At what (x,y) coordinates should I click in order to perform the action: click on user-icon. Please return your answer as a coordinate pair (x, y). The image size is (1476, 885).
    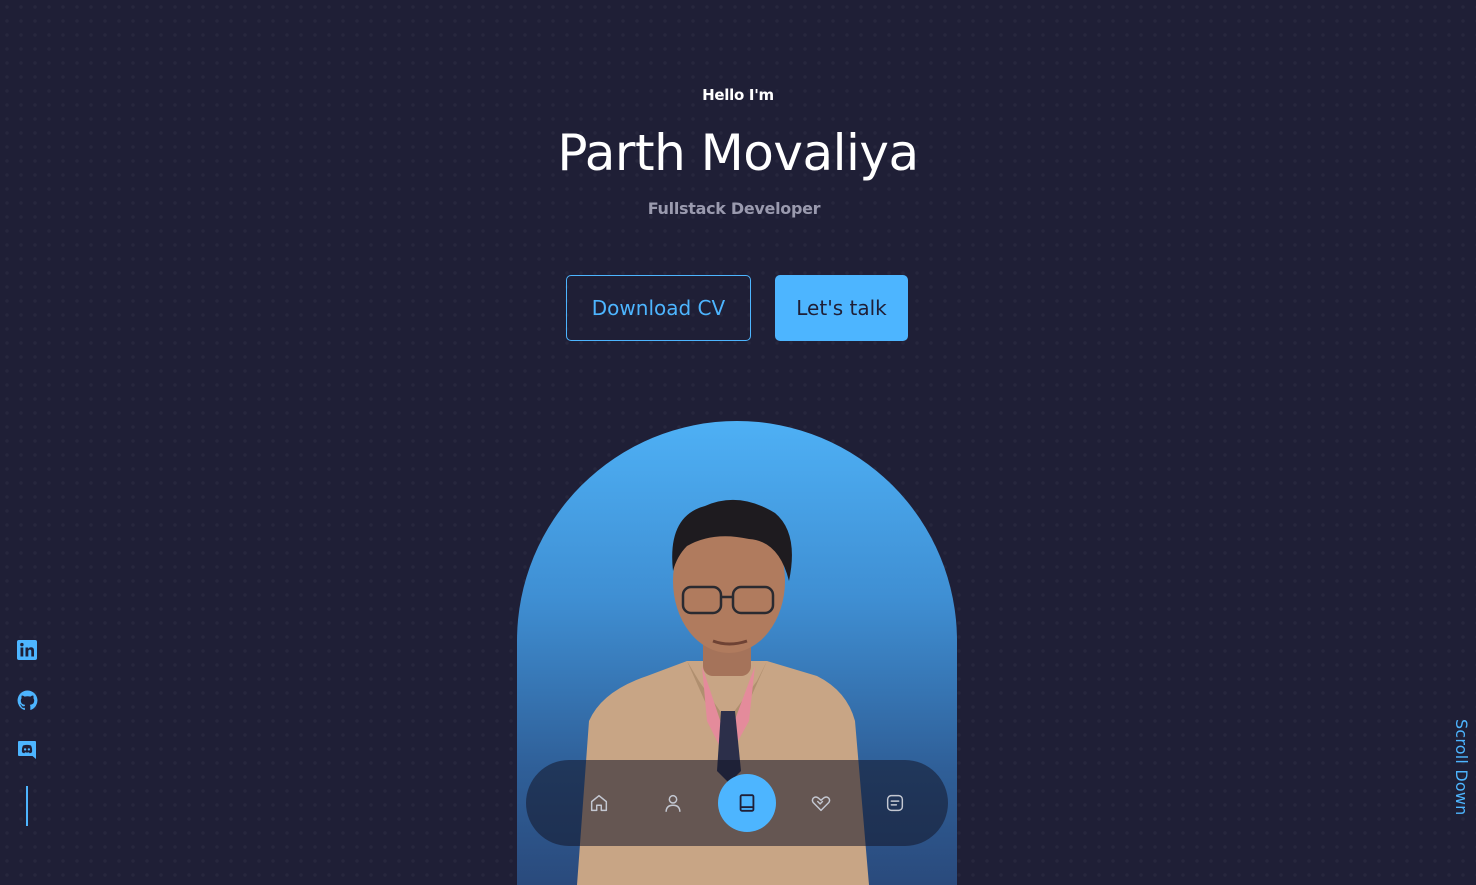
    Looking at the image, I should click on (673, 803).